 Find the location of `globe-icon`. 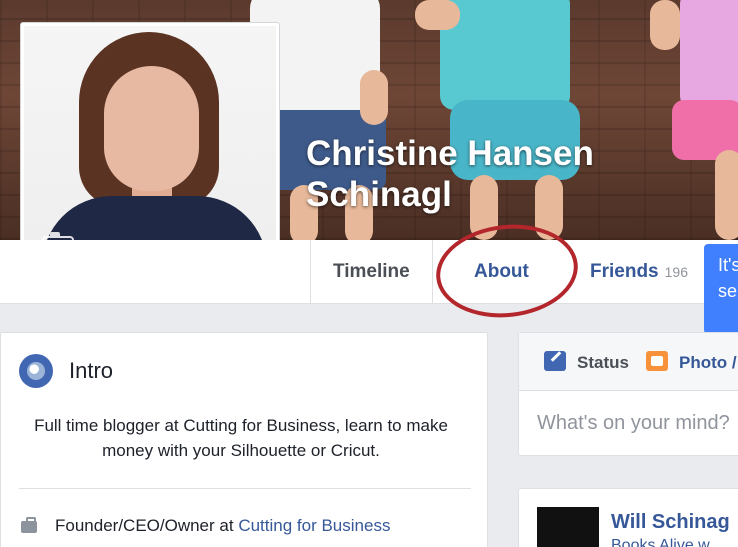

globe-icon is located at coordinates (36, 371).